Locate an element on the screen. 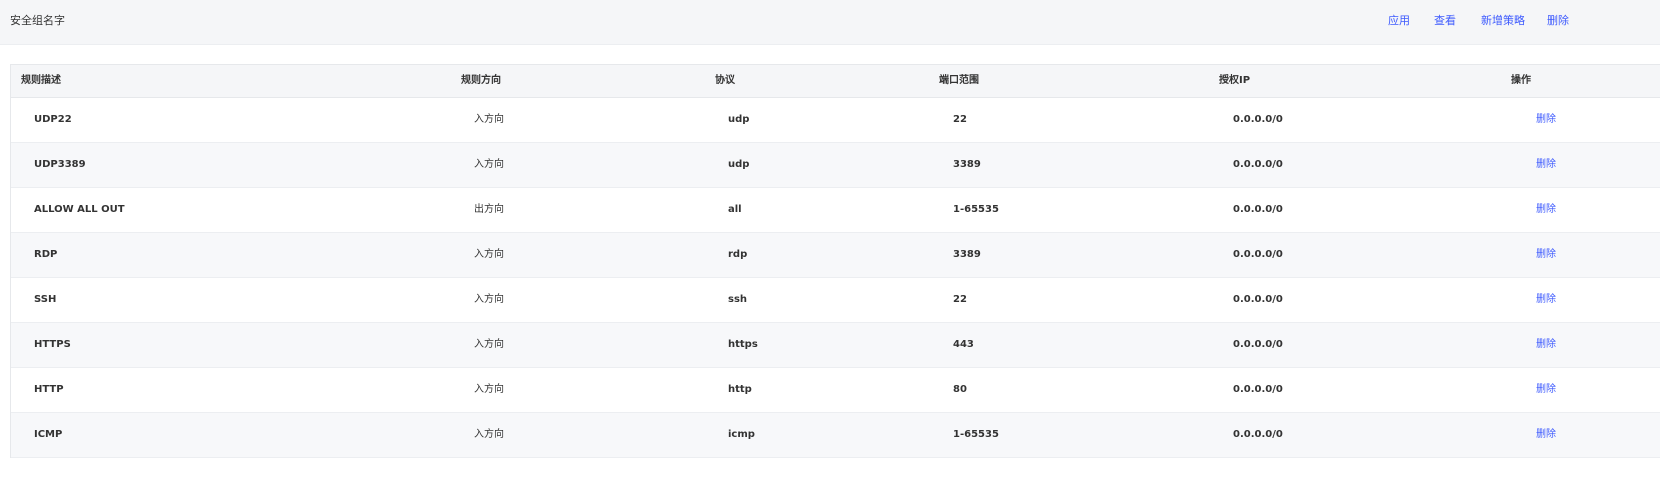 This screenshot has width=1660, height=503. apply-button: 应用 is located at coordinates (1399, 21).